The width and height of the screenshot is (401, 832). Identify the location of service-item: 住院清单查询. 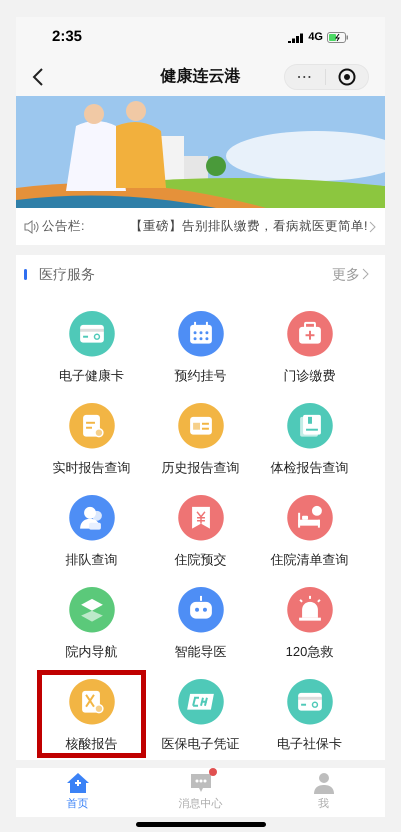
(309, 530).